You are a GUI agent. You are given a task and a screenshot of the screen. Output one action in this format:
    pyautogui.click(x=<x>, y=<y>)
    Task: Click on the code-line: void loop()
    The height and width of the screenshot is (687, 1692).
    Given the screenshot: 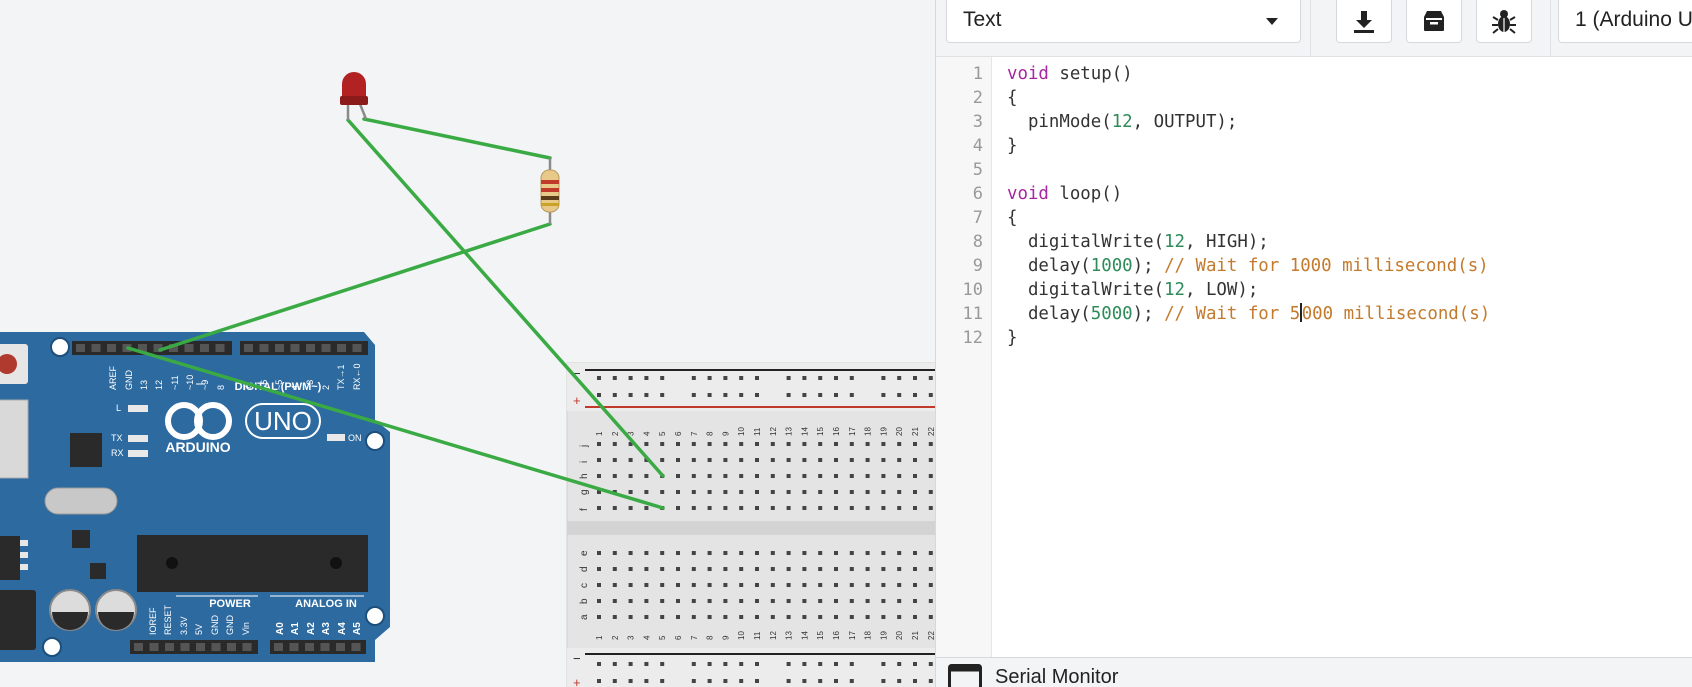 What is the action you would take?
    pyautogui.click(x=1064, y=194)
    